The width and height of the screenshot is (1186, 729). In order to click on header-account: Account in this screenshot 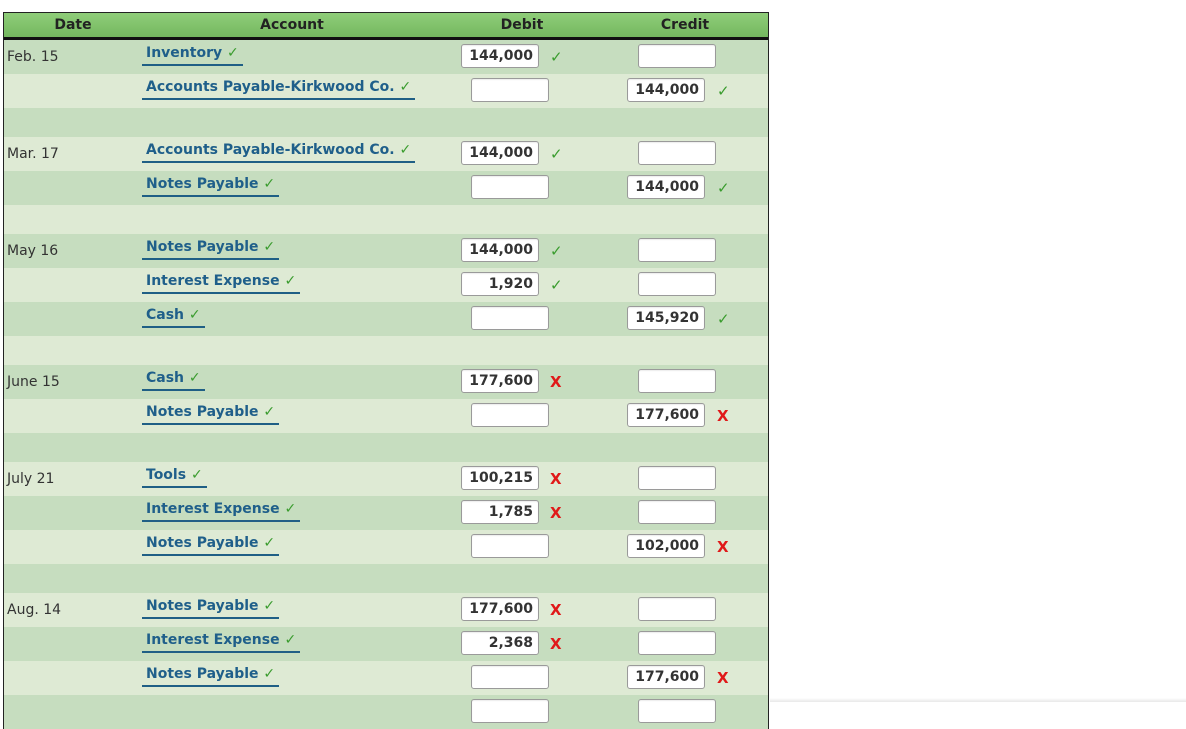, I will do `click(292, 25)`.